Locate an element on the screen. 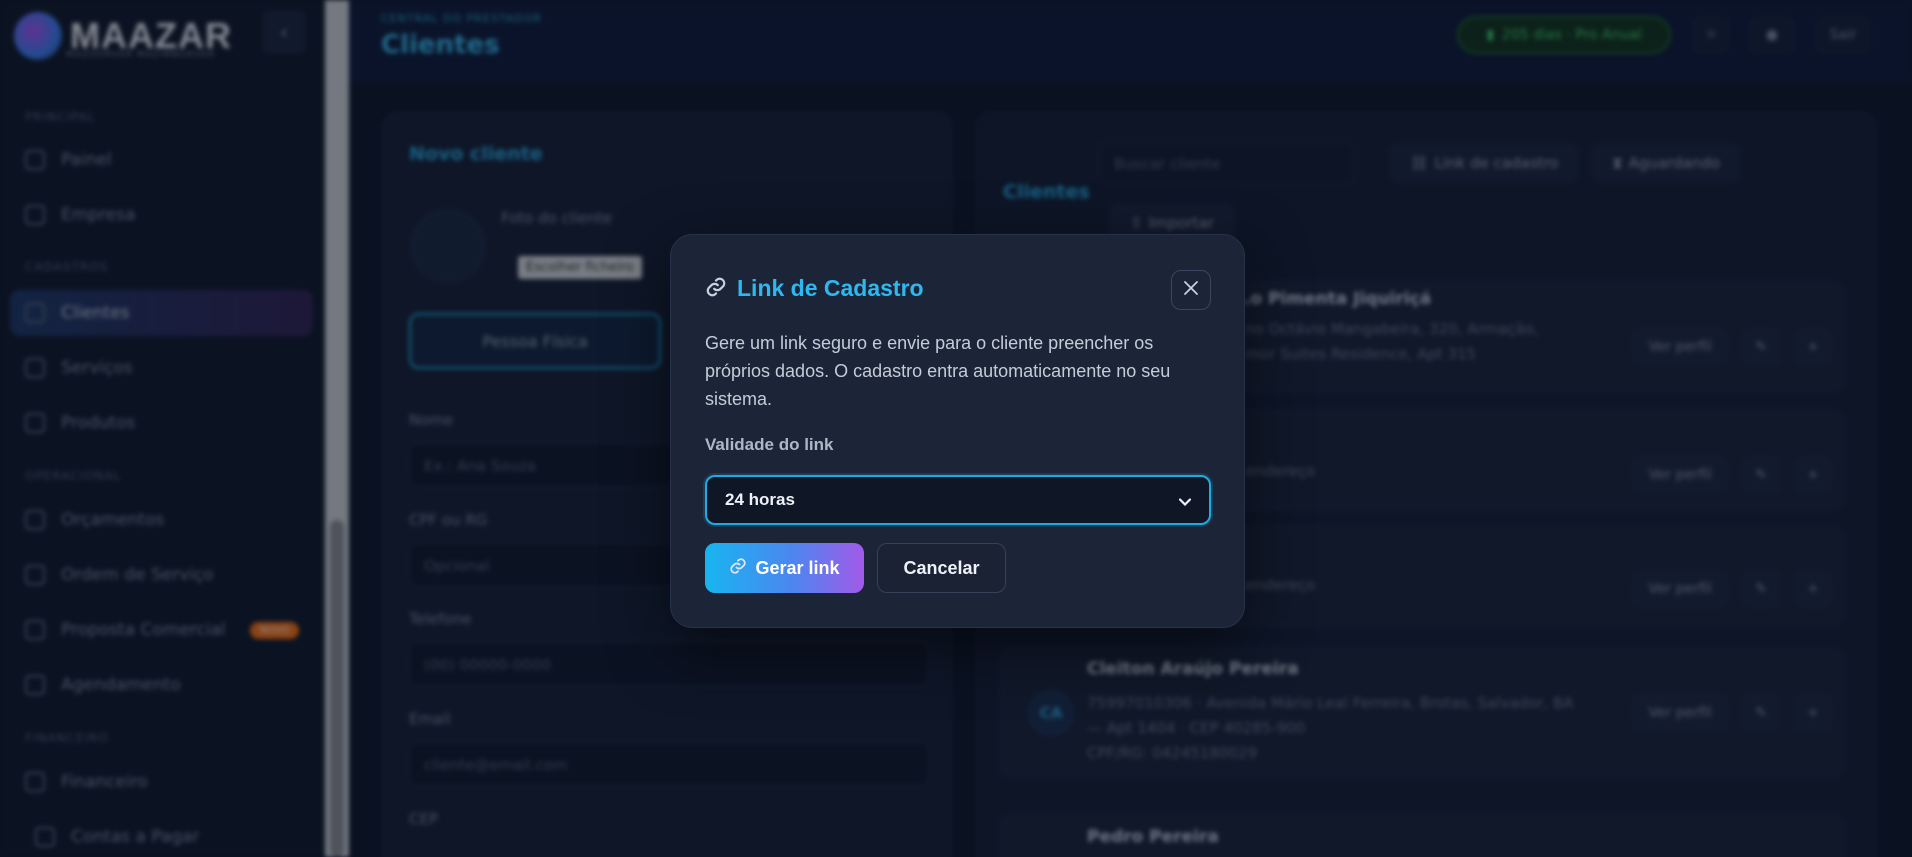  modal-title-text: Link de Cadastro is located at coordinates (830, 288).